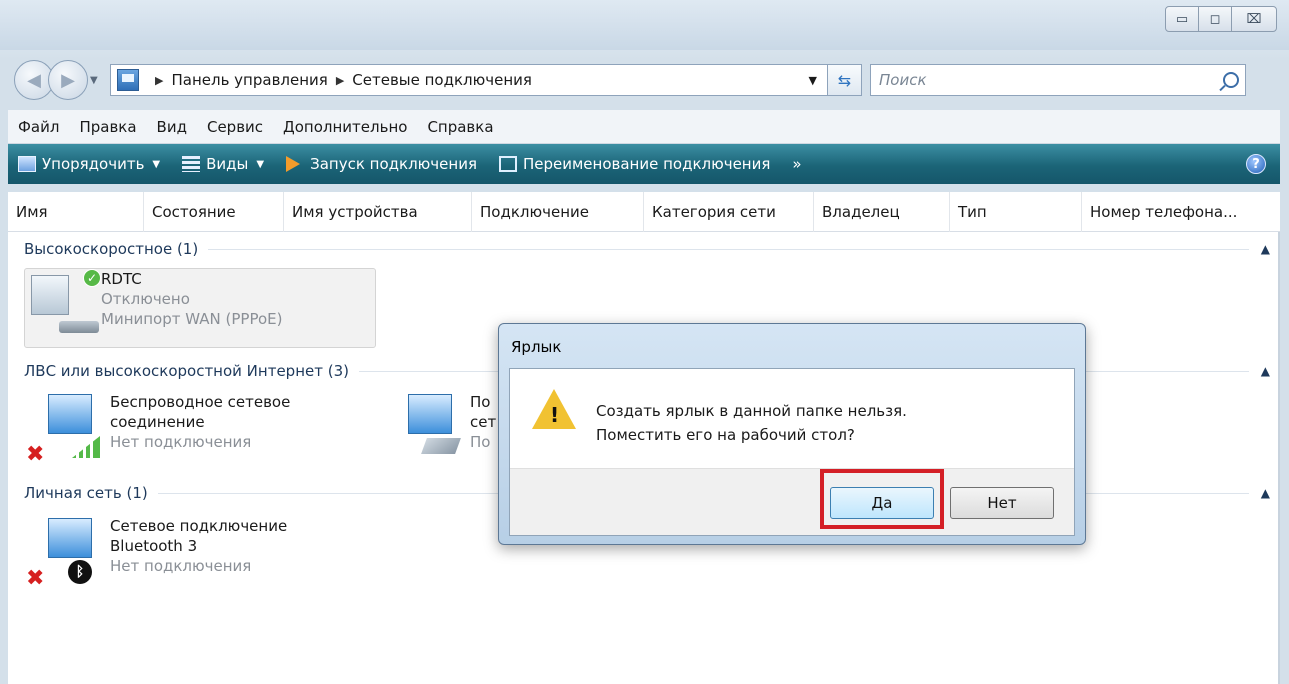 The image size is (1289, 684). I want to click on column-device-name: Имя устройства, so click(378, 211).